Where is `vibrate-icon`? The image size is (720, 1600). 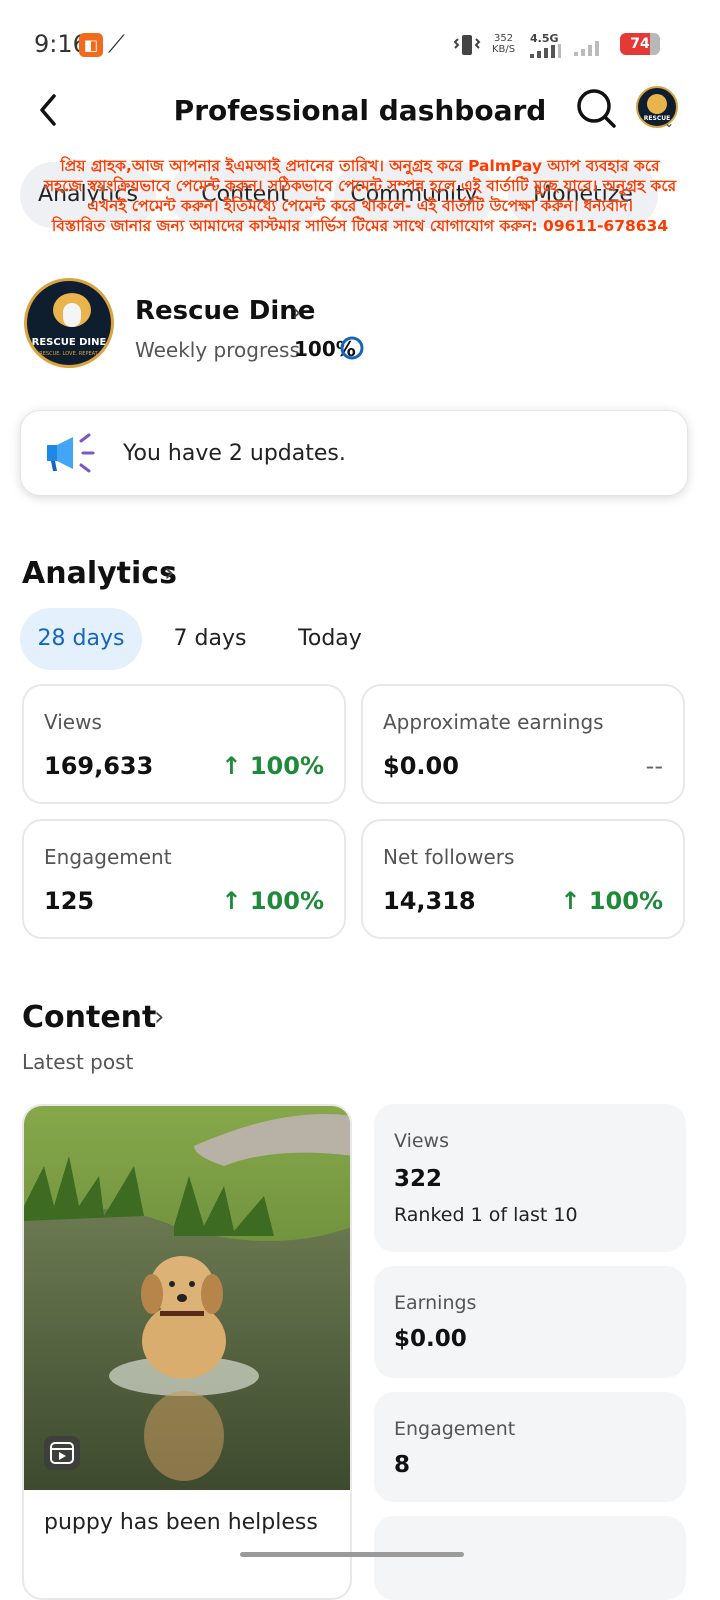
vibrate-icon is located at coordinates (467, 45).